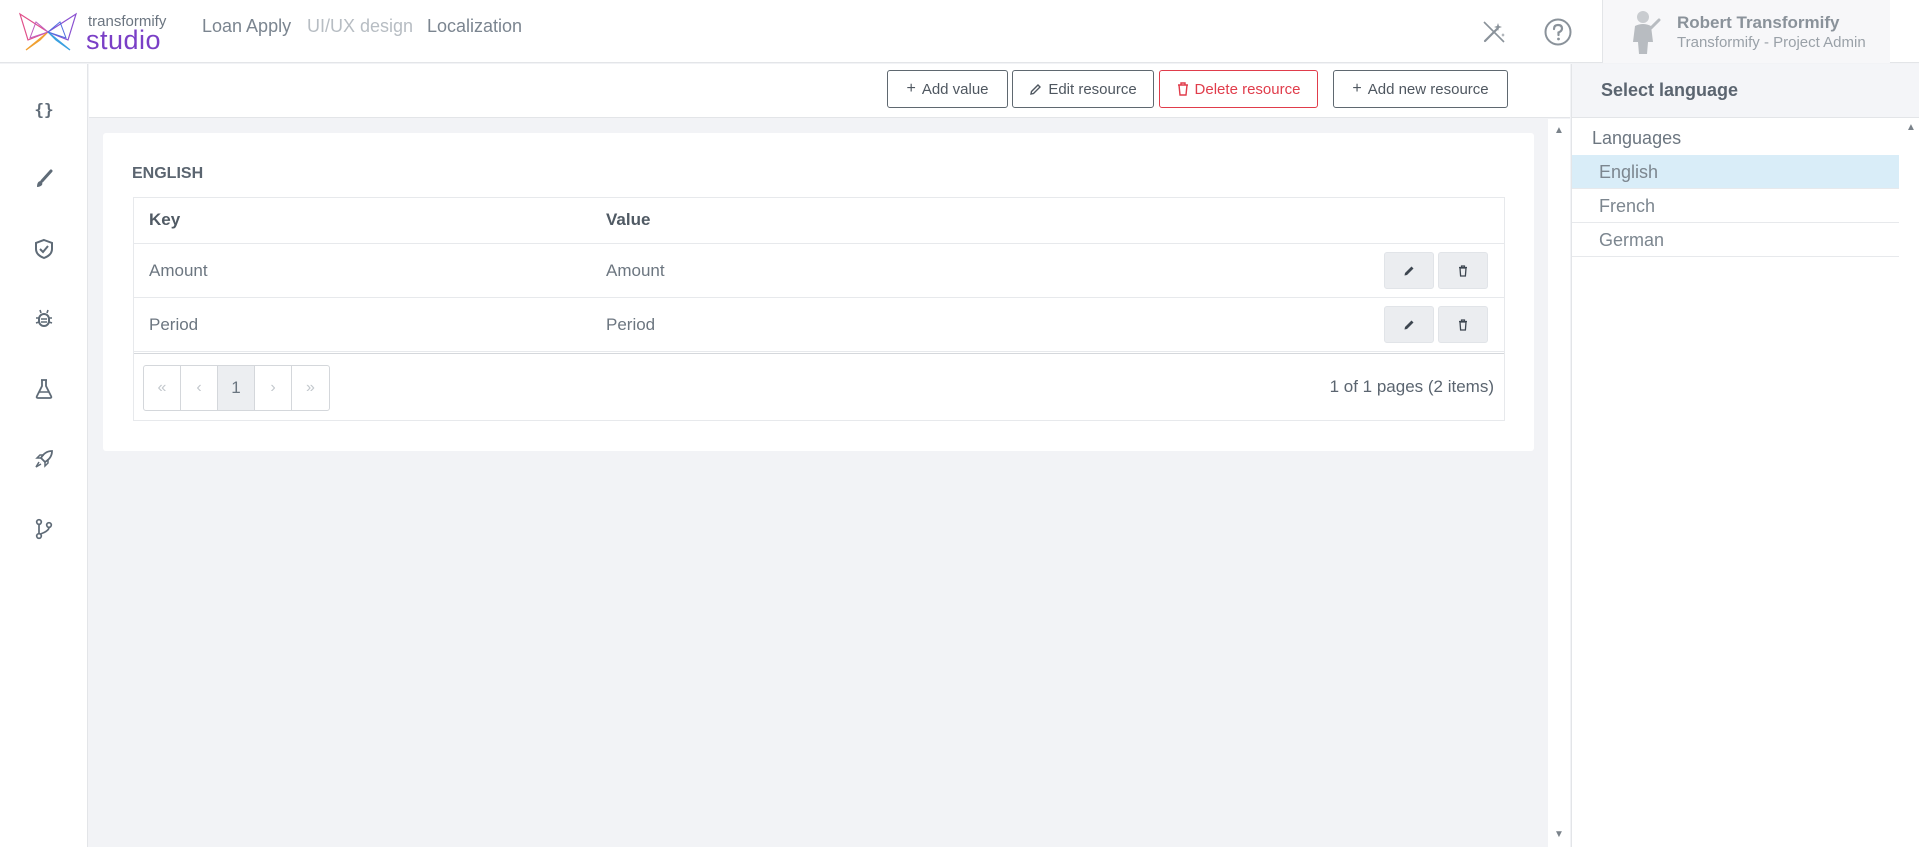  Describe the element at coordinates (44, 459) in the screenshot. I see `rocket-icon` at that location.